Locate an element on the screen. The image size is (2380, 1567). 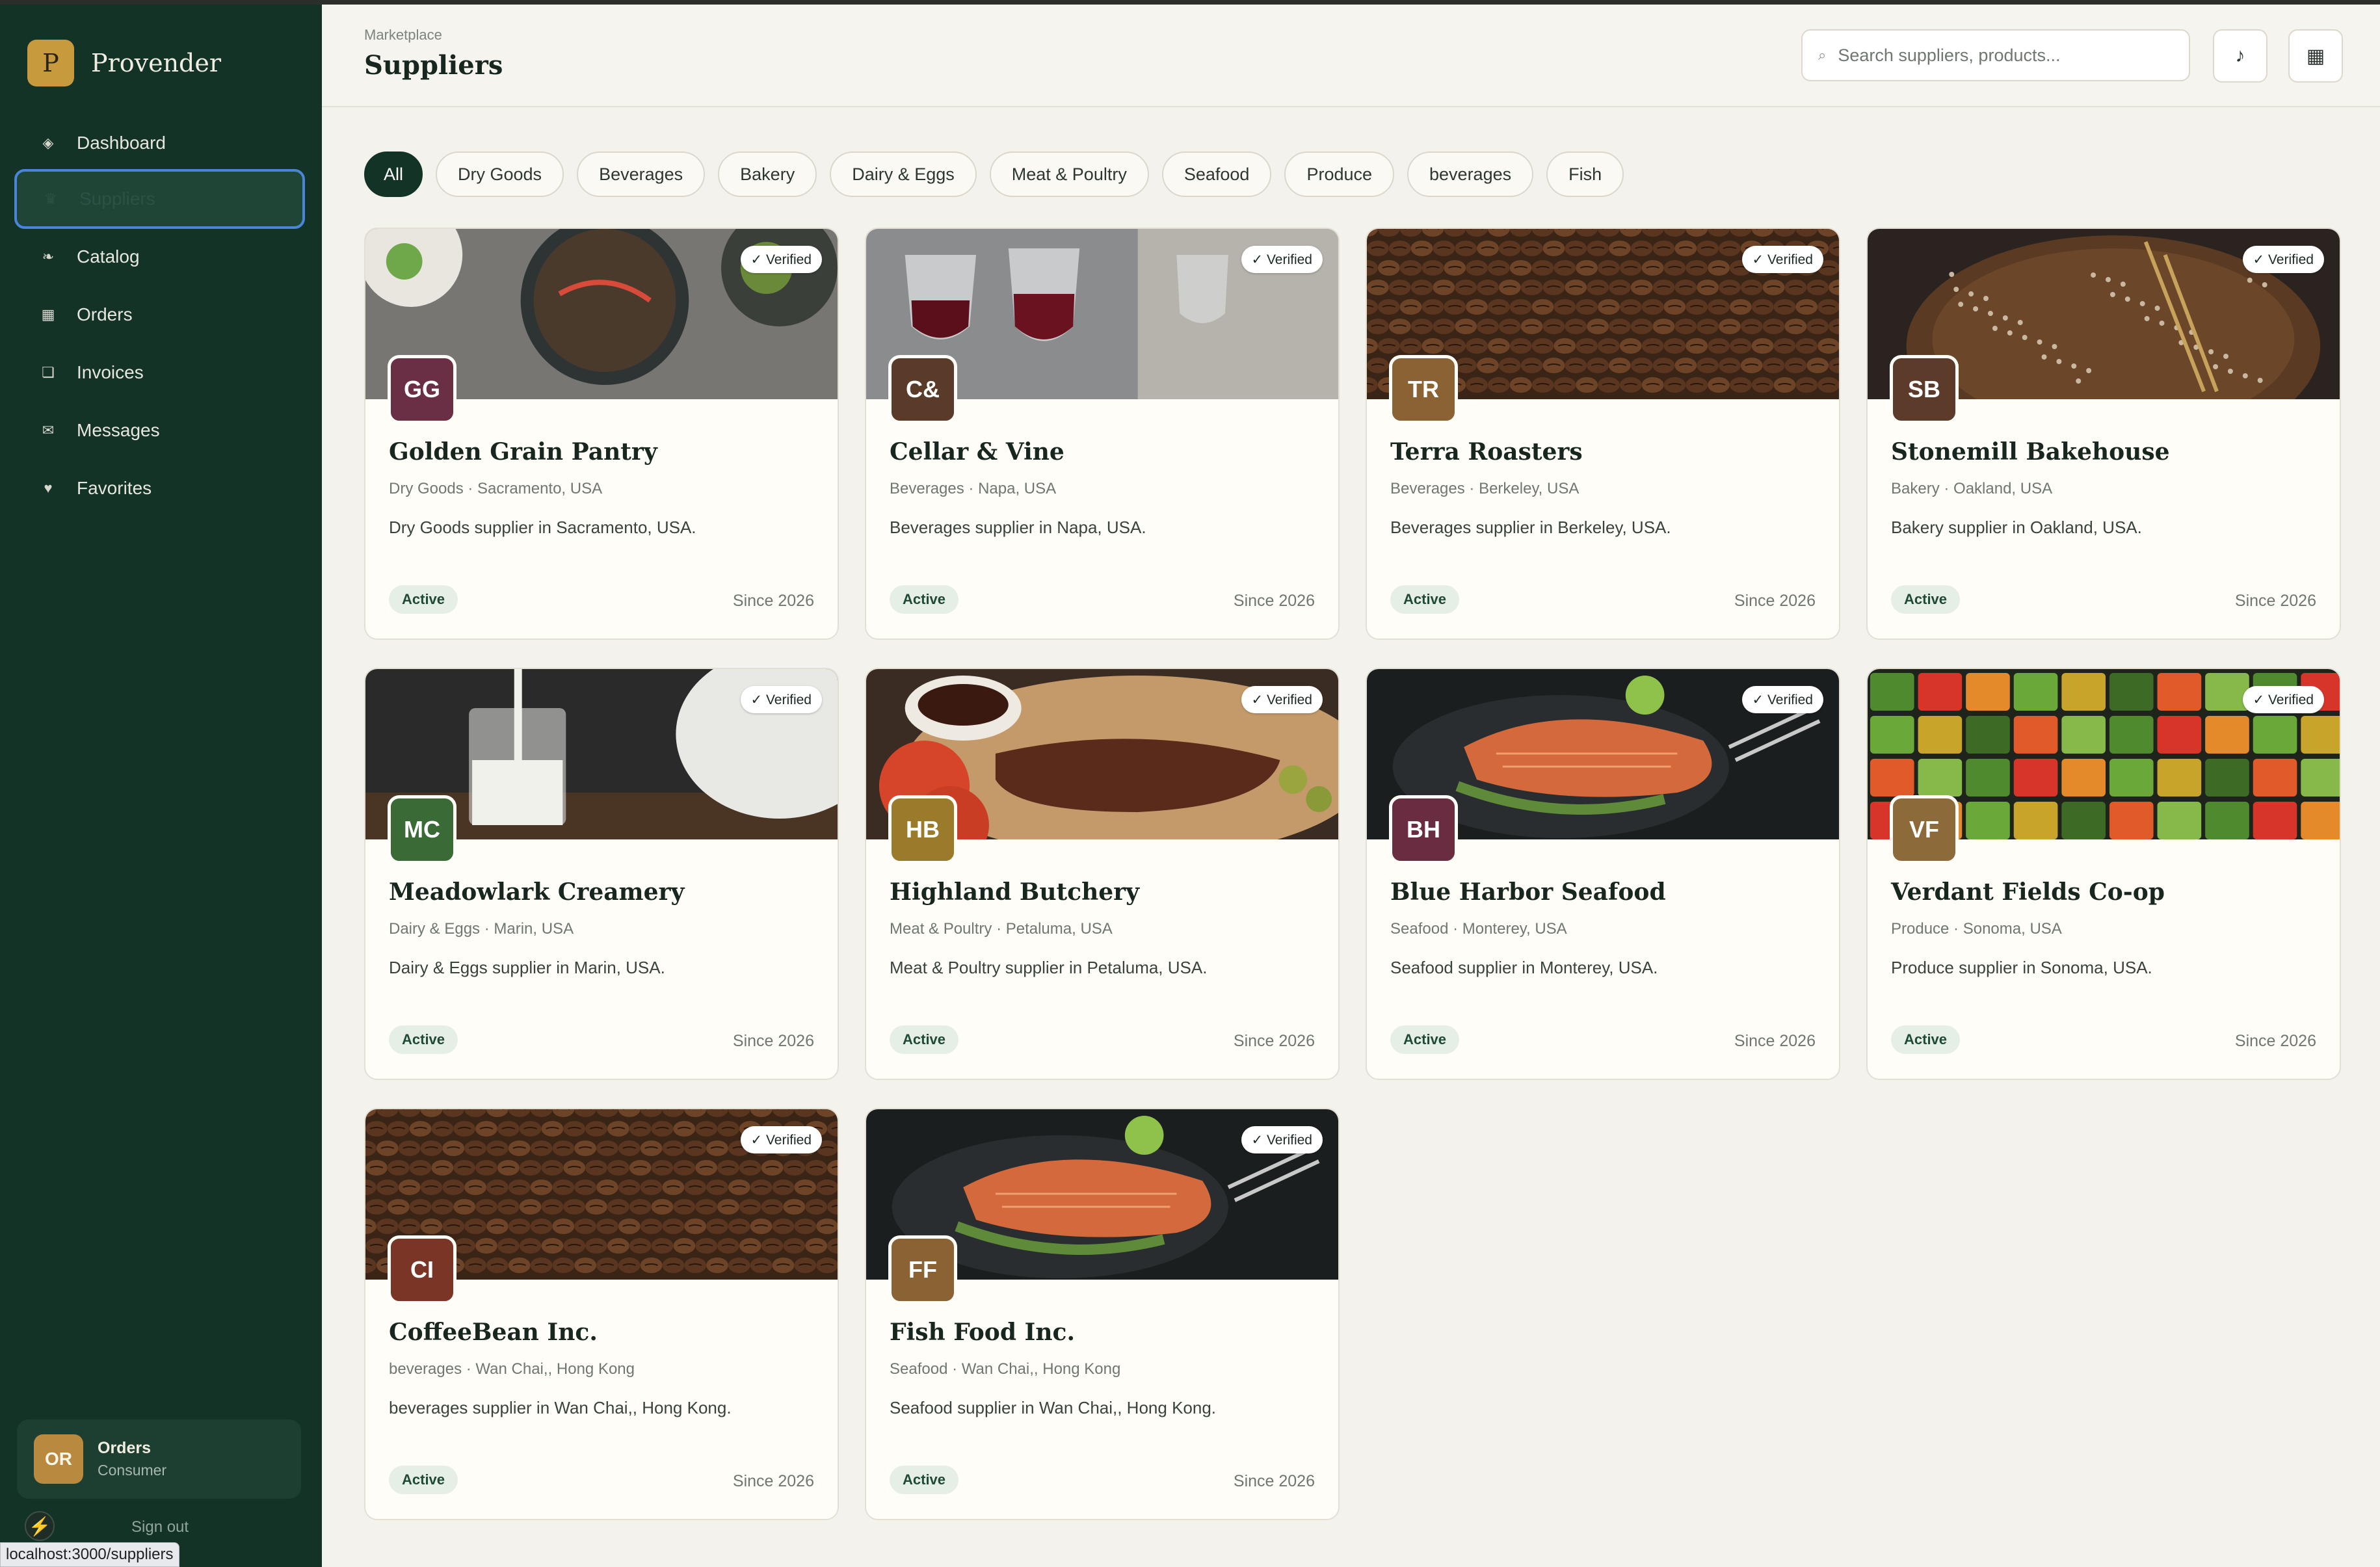
supplier-monogram: SB is located at coordinates (1924, 389).